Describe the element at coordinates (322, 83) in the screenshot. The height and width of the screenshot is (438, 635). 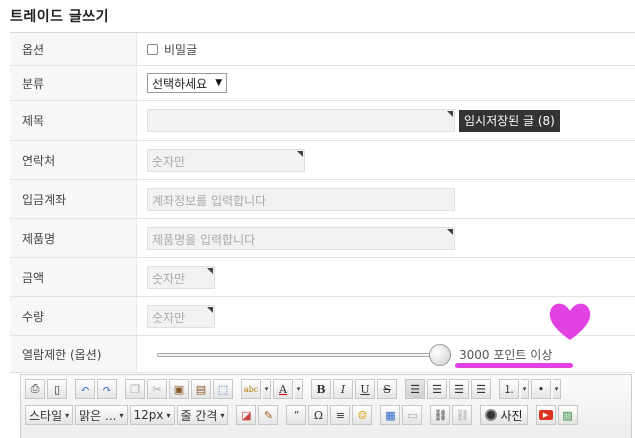
I see `row-category: 분류 선택하세요 ▼` at that location.